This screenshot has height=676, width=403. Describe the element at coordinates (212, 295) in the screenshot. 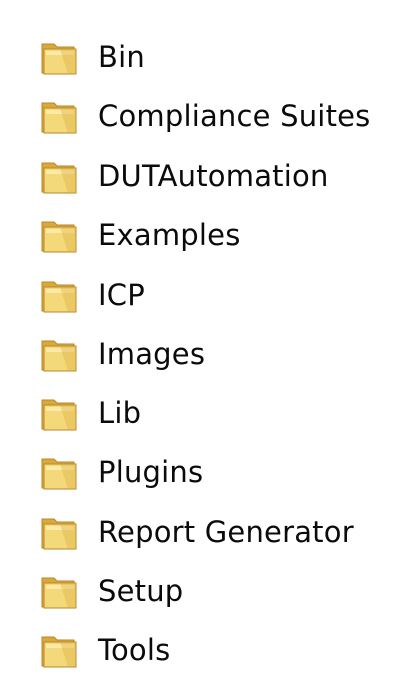

I see `folder-item-icp: ICP` at that location.